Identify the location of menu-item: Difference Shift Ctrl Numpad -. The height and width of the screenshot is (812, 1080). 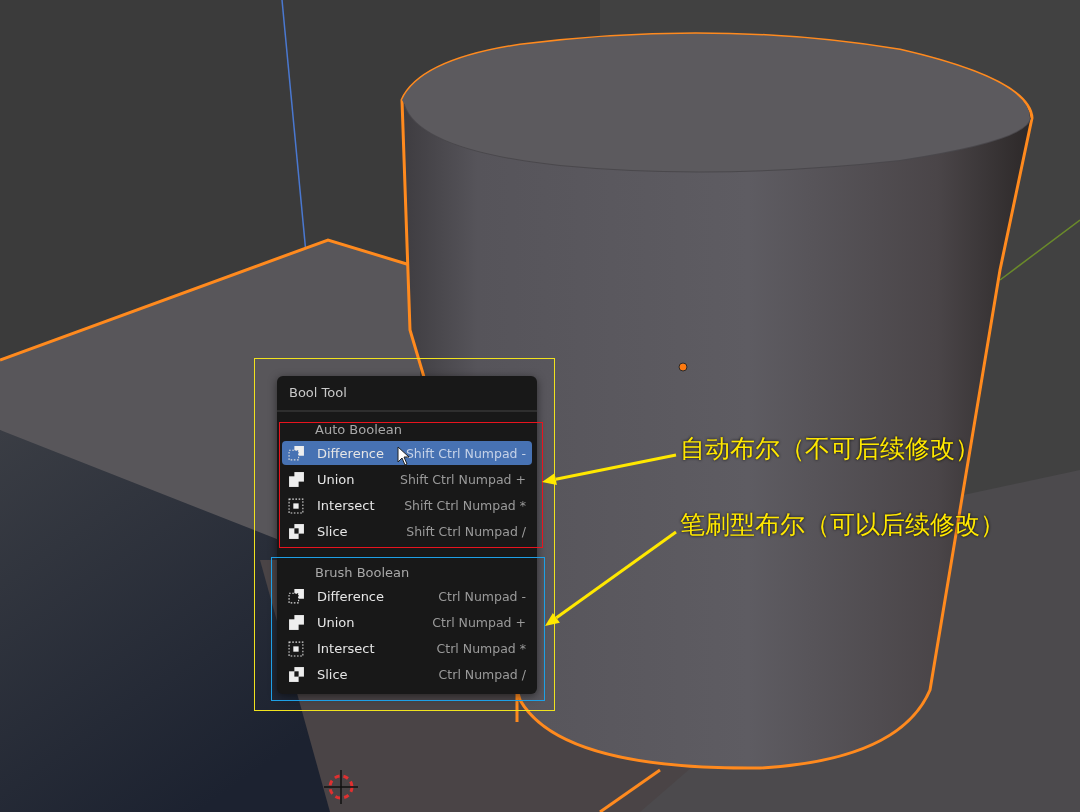
(407, 453).